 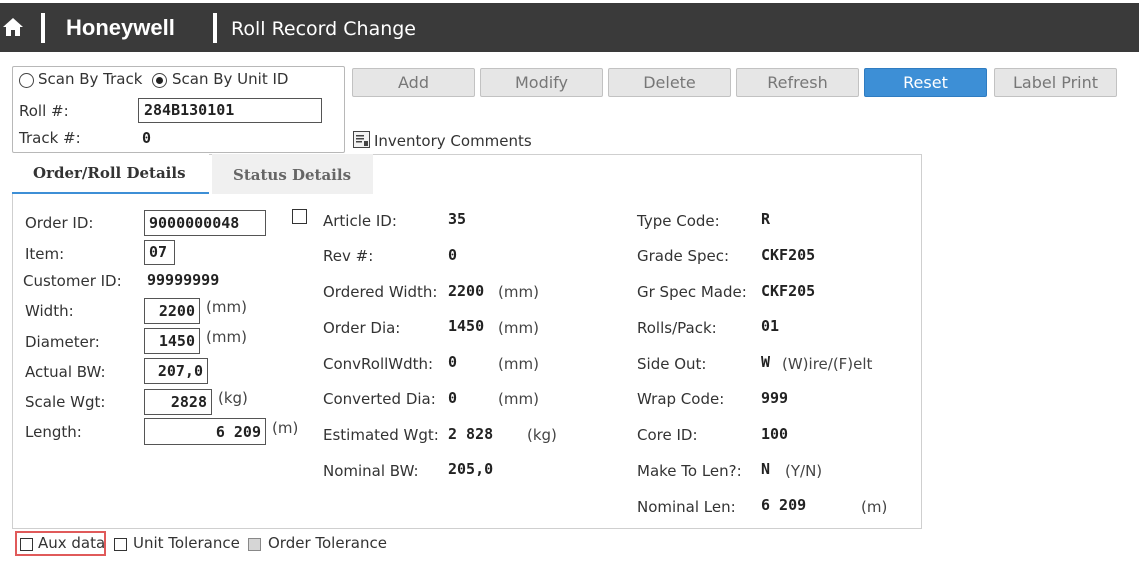 What do you see at coordinates (1055, 82) in the screenshot?
I see `label-print-button: Label Print` at bounding box center [1055, 82].